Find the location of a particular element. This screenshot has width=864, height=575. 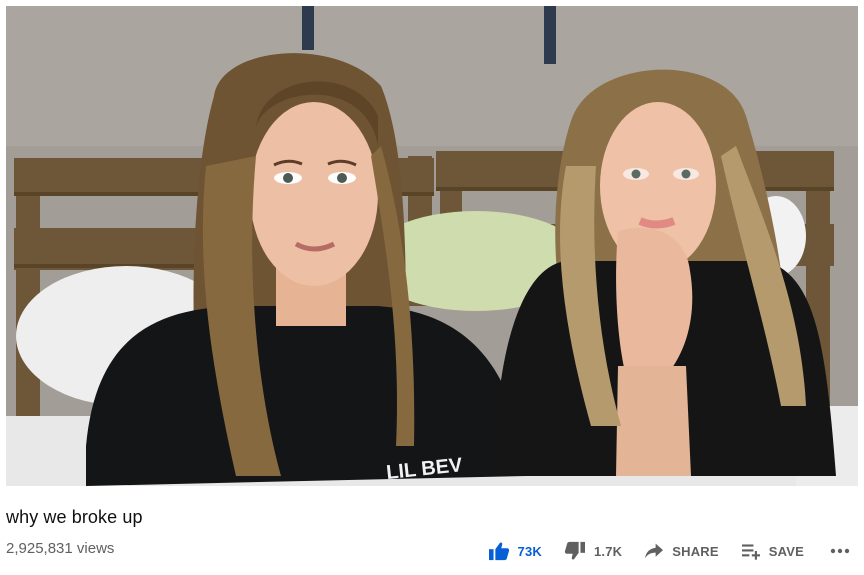

share-button: SHARE is located at coordinates (681, 551).